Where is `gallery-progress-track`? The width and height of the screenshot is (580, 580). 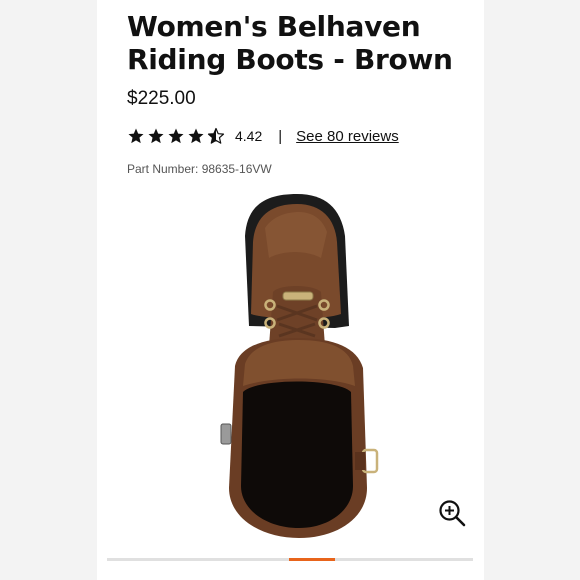
gallery-progress-track is located at coordinates (290, 559).